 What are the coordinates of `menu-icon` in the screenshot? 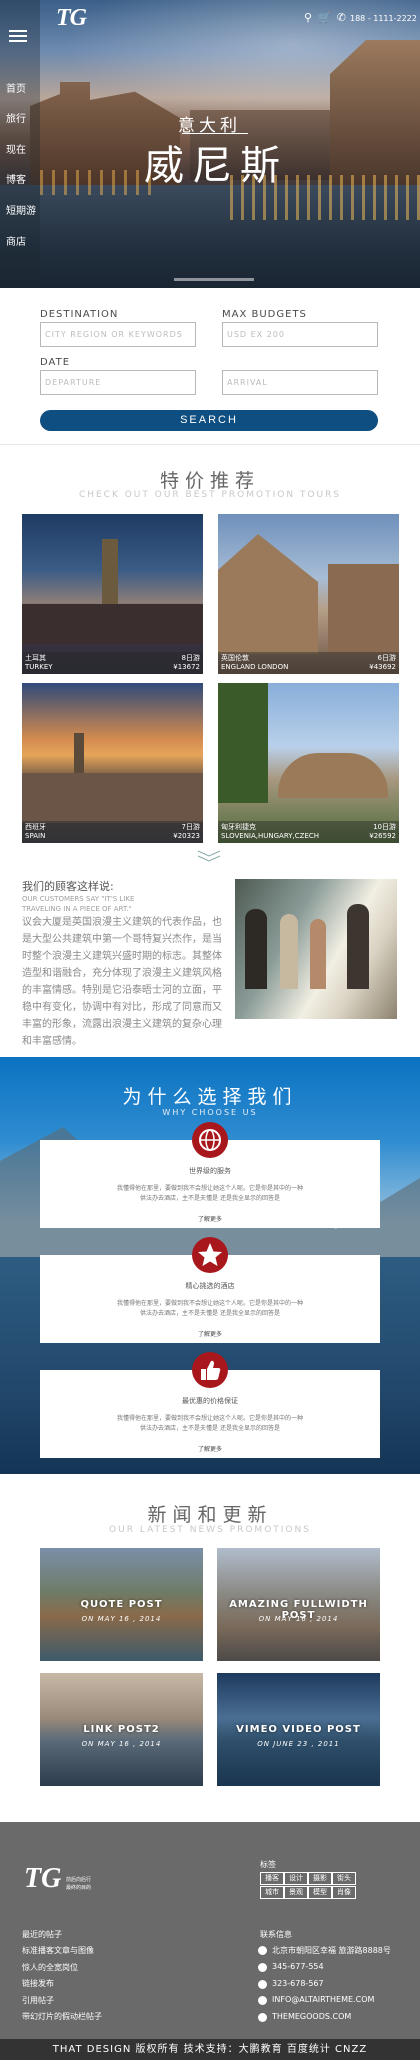 It's located at (18, 36).